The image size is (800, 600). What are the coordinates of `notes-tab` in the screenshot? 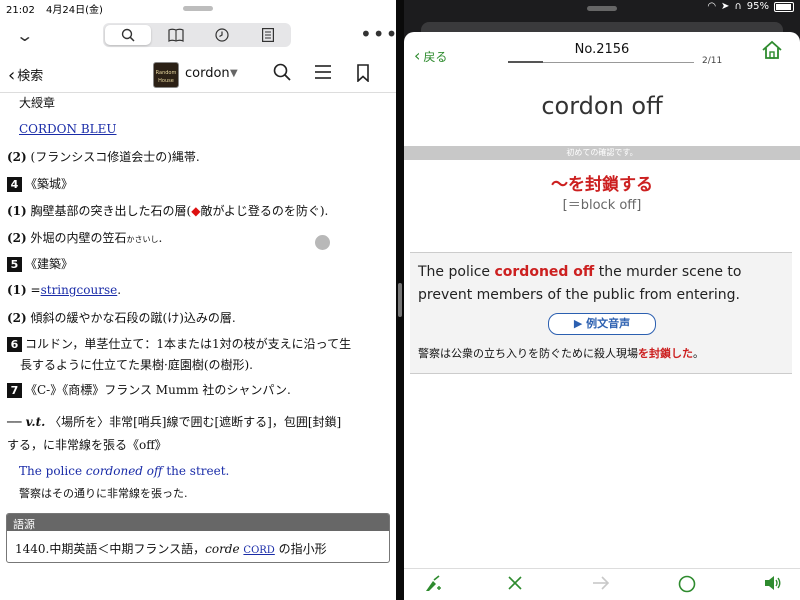 It's located at (268, 35).